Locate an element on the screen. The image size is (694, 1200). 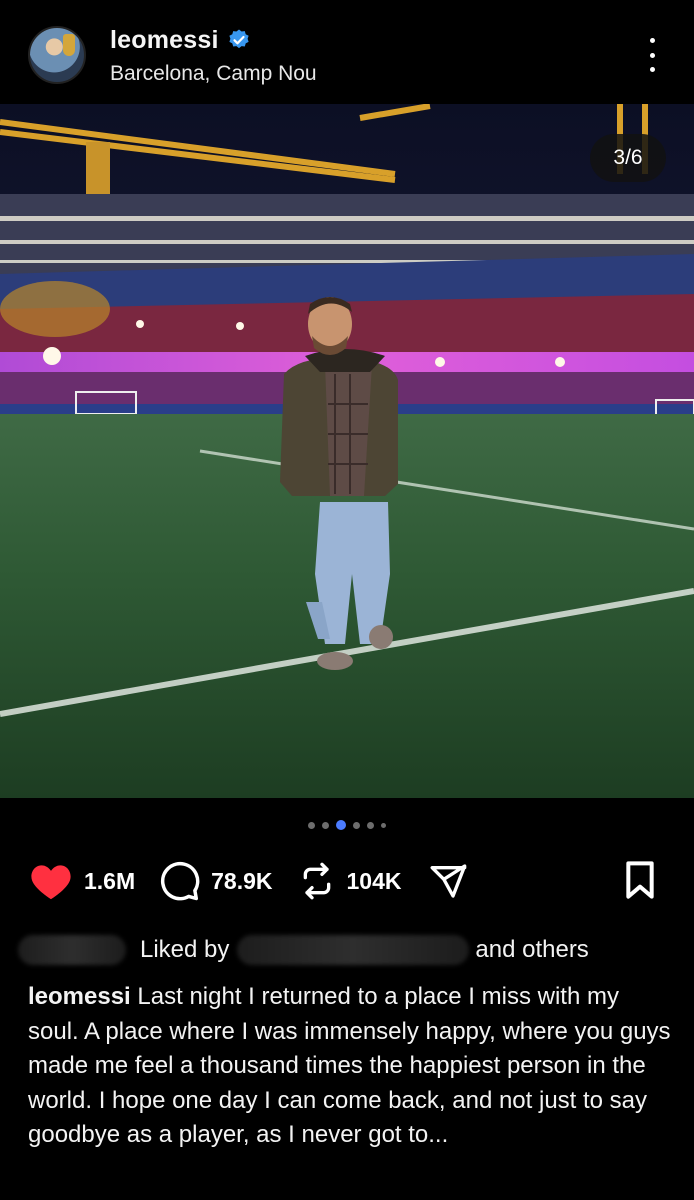
send-icon is located at coordinates (448, 881).